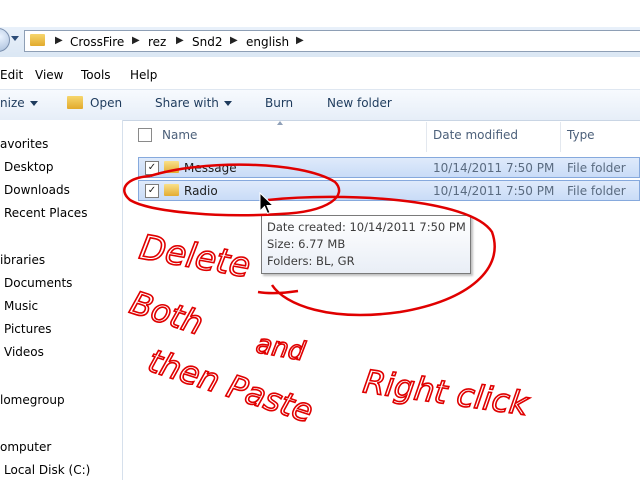 The height and width of the screenshot is (480, 640). Describe the element at coordinates (446, 392) in the screenshot. I see `annotation-right-click: Right click` at that location.